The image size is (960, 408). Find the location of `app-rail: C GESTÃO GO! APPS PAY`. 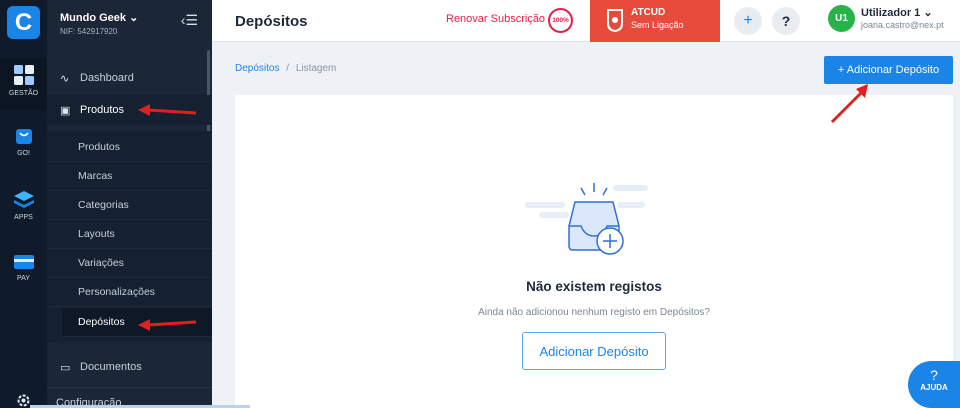

app-rail: C GESTÃO GO! APPS PAY is located at coordinates (23, 204).